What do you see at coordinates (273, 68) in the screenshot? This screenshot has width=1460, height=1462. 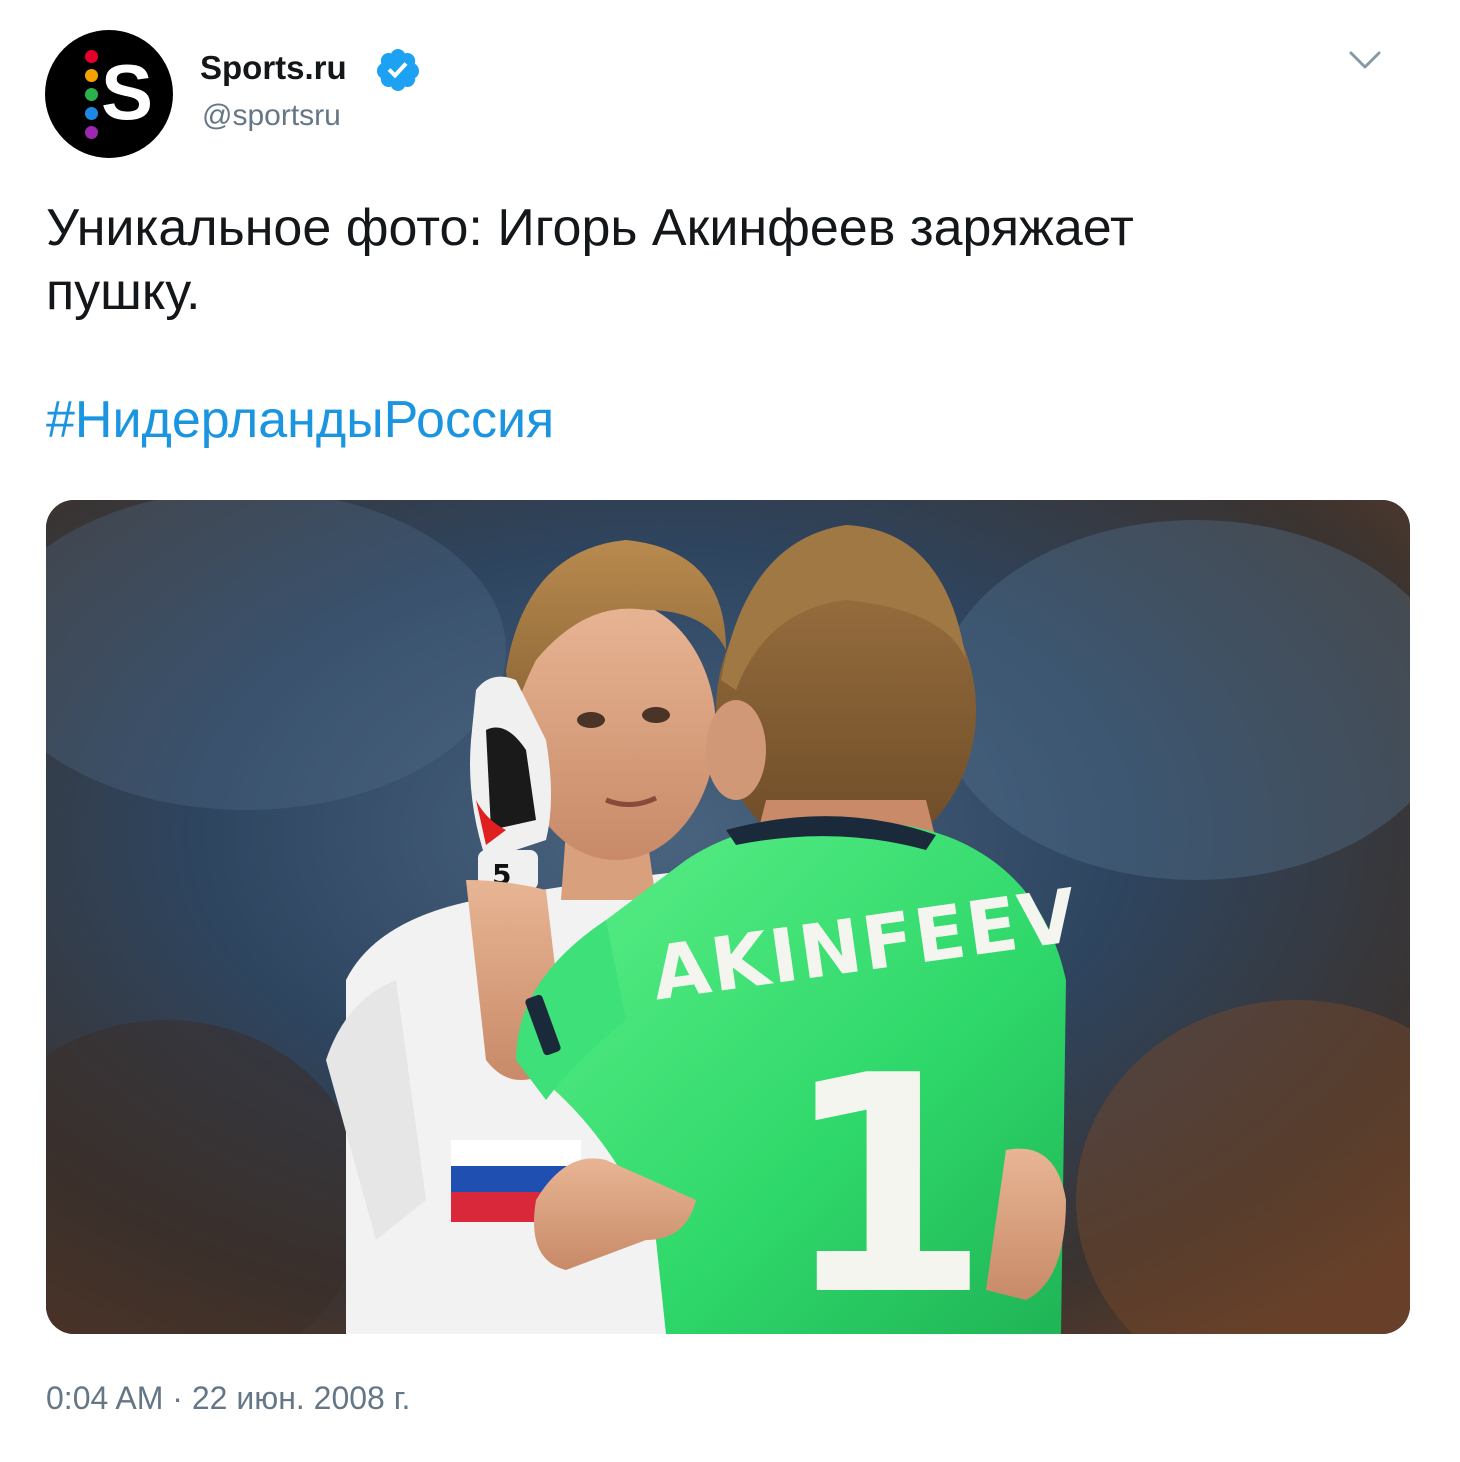 I see `display-name: Sports.ru` at bounding box center [273, 68].